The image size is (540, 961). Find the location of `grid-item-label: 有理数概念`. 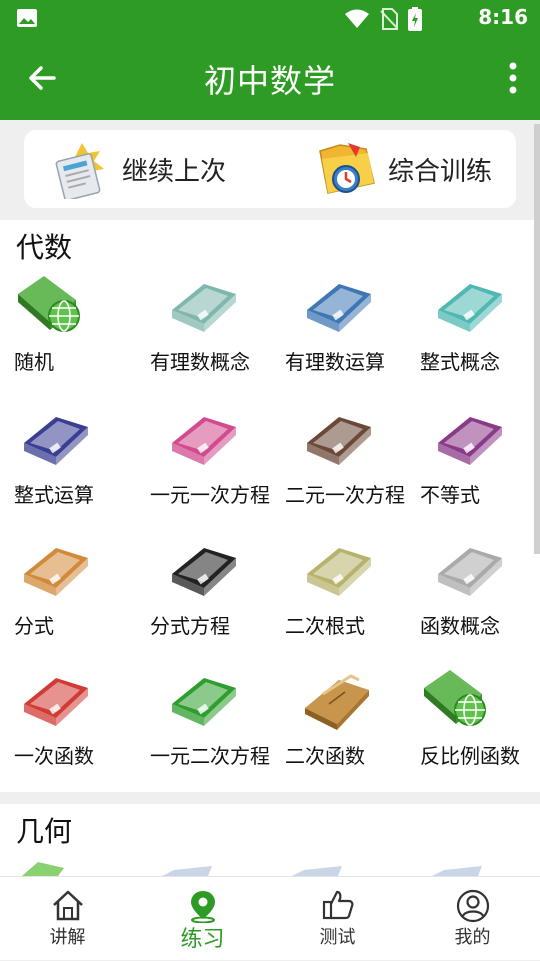

grid-item-label: 有理数概念 is located at coordinates (200, 362).